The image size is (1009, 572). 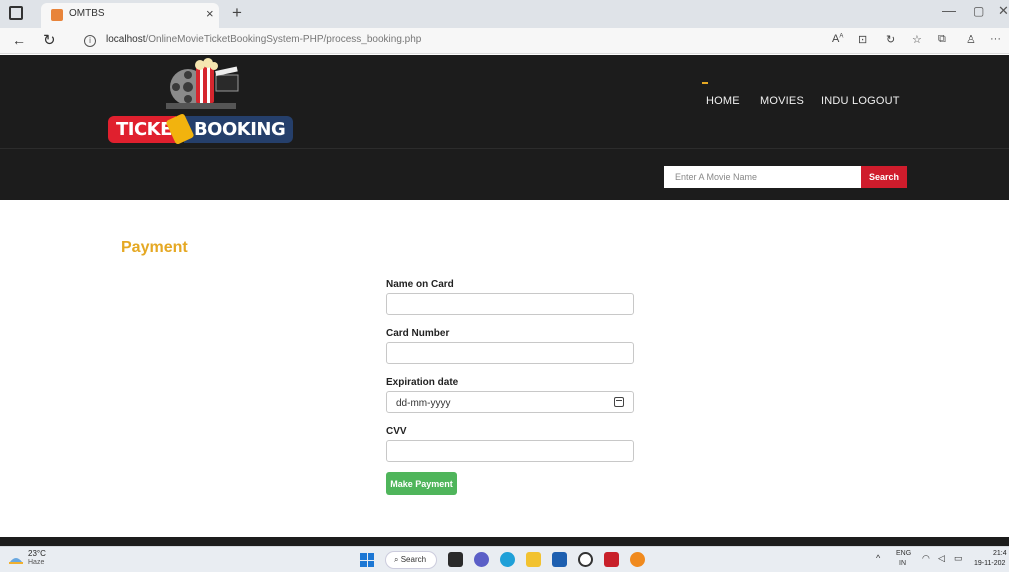 What do you see at coordinates (504, 174) in the screenshot?
I see `search-bar: Search` at bounding box center [504, 174].